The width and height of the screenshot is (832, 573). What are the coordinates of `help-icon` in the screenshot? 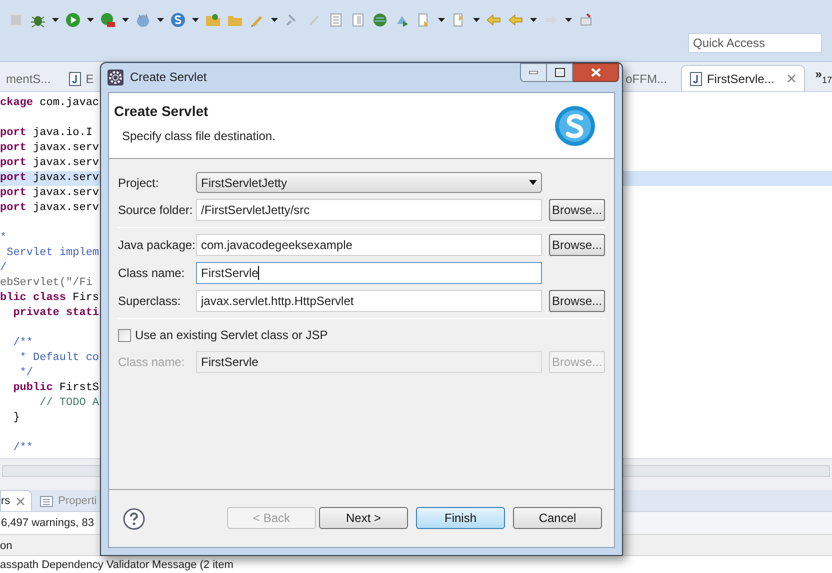 It's located at (134, 519).